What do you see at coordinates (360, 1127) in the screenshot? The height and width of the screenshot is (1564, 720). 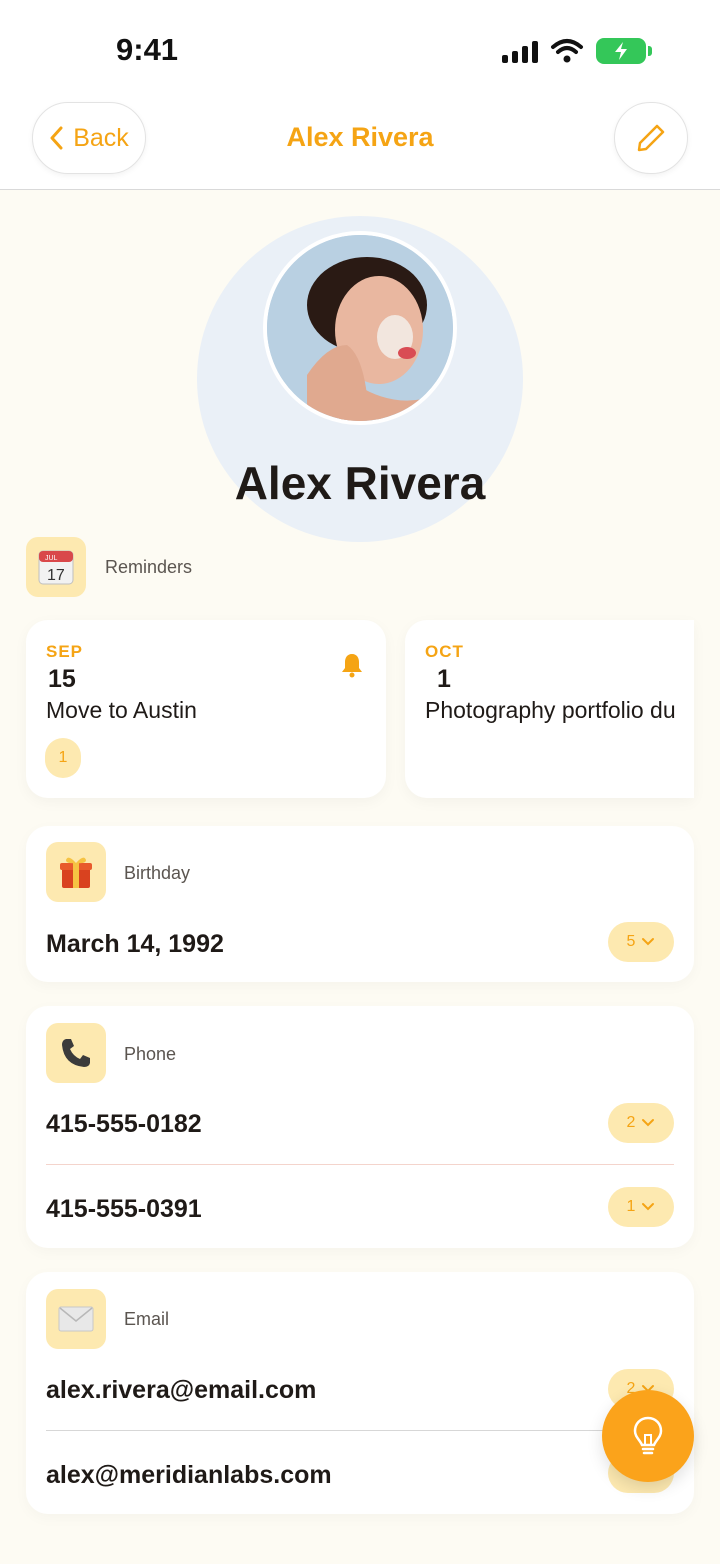 I see `phone-card: Phone 415-555-0182 2 415-555-0391 1` at bounding box center [360, 1127].